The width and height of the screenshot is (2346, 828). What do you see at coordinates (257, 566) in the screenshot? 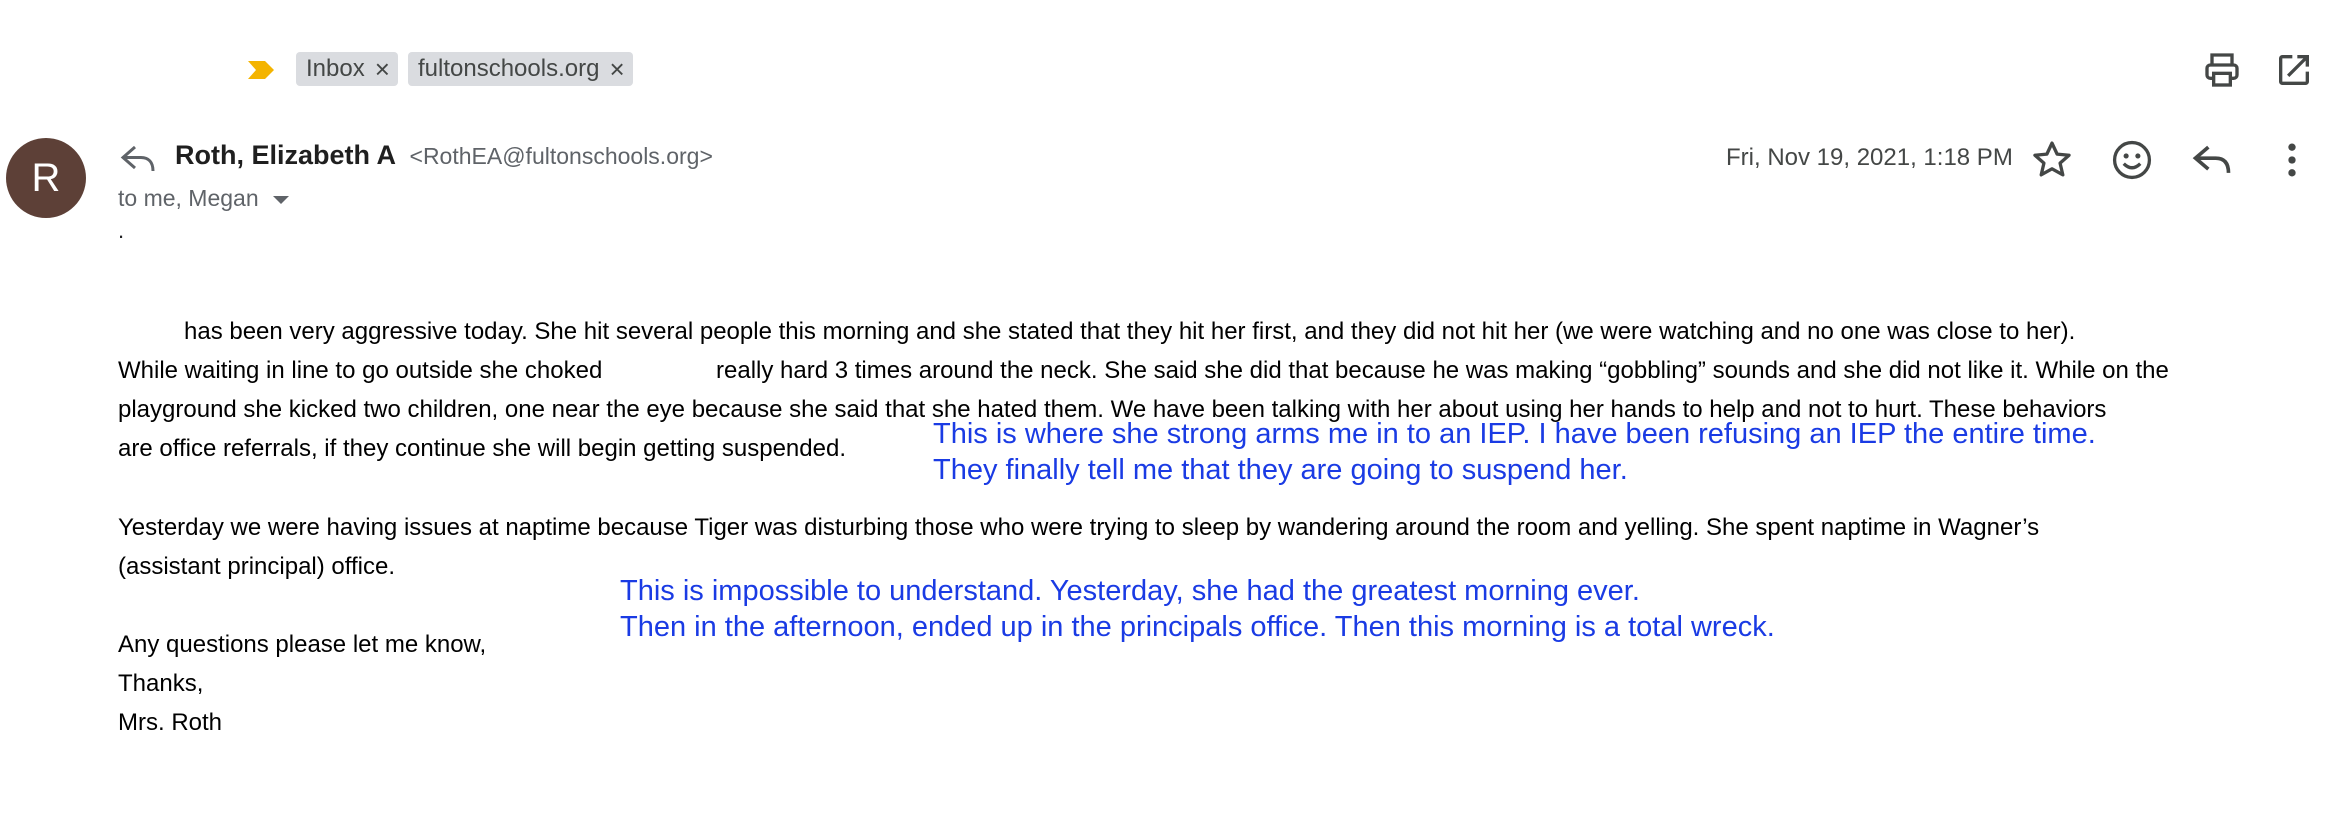
I see `body-line: (assistant principal) office.` at bounding box center [257, 566].